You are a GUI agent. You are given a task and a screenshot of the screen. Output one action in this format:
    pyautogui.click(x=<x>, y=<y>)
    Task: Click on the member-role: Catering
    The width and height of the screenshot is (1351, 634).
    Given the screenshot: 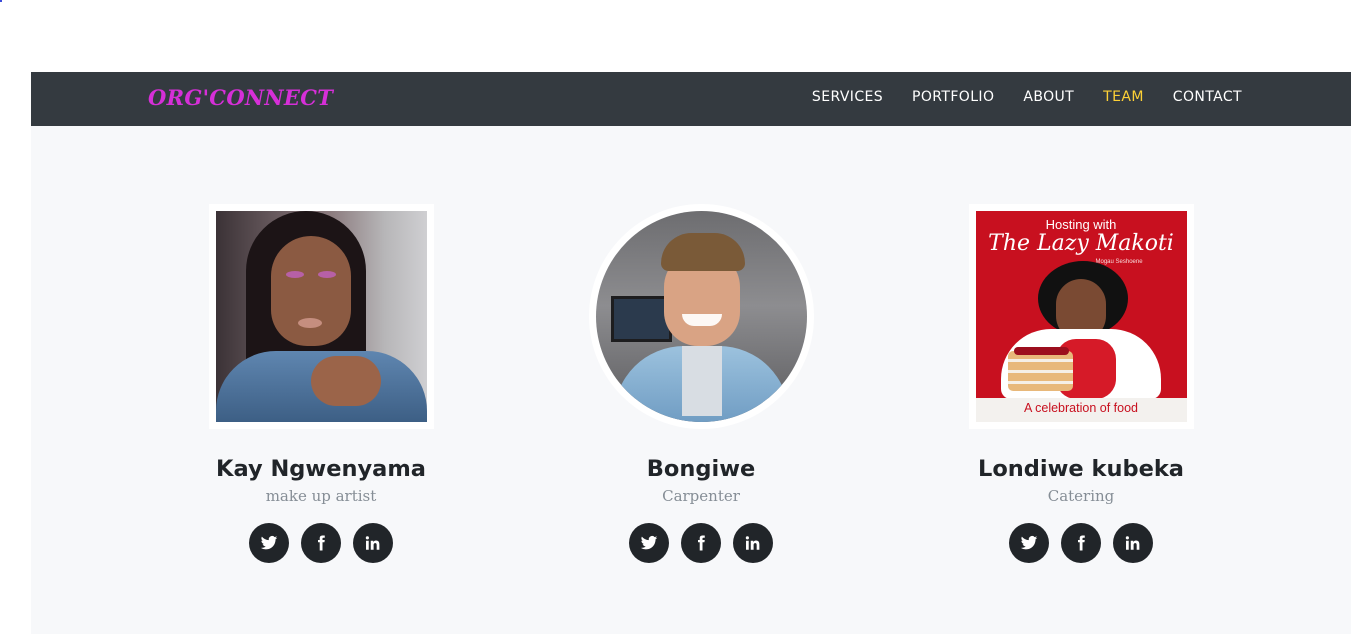 What is the action you would take?
    pyautogui.click(x=1081, y=496)
    